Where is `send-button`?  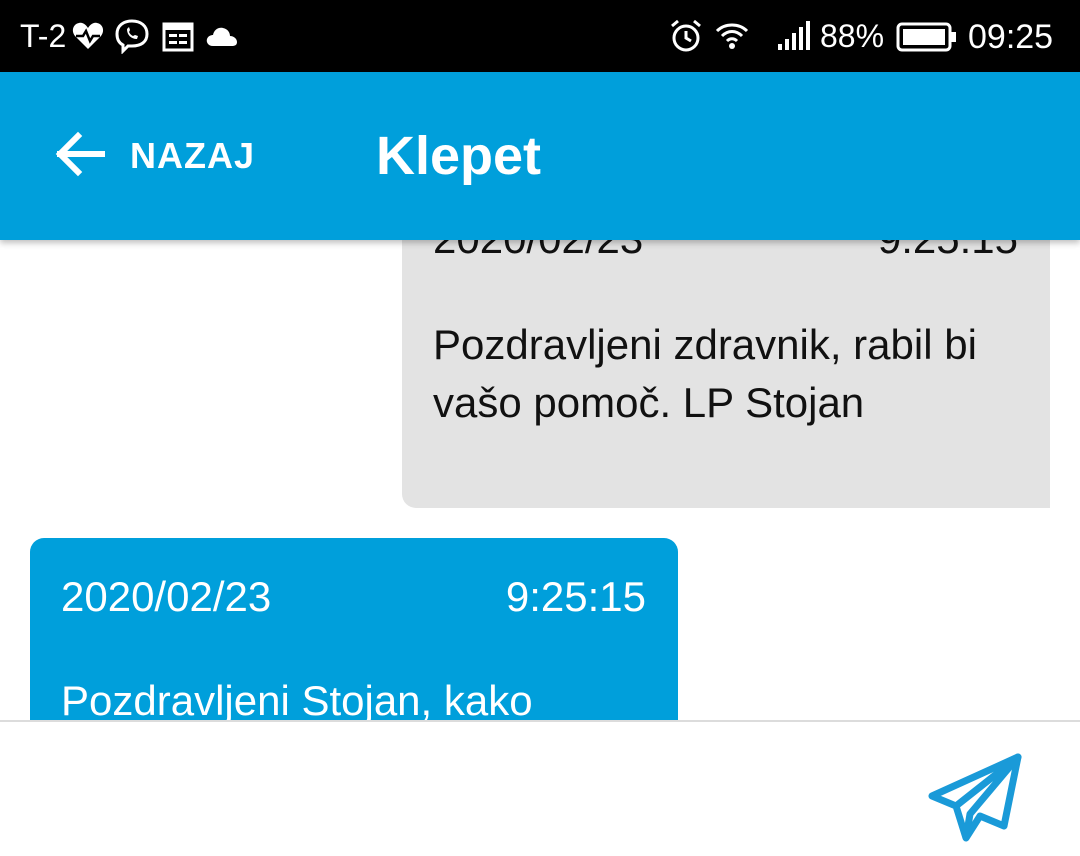 send-button is located at coordinates (976, 800).